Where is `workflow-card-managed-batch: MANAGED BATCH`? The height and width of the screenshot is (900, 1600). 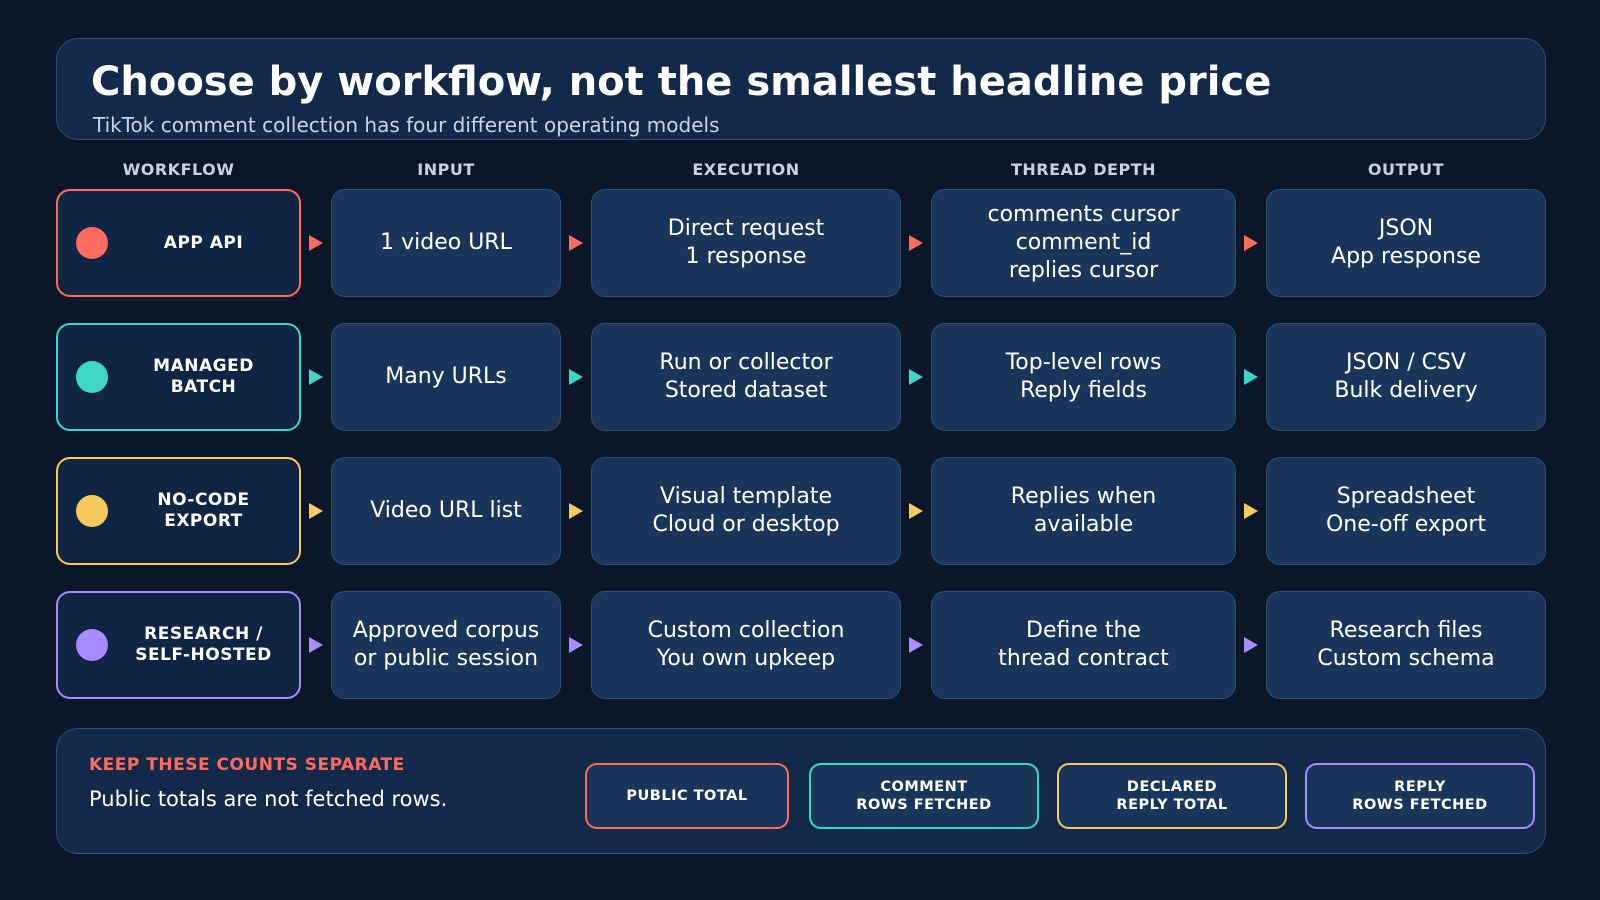 workflow-card-managed-batch: MANAGED BATCH is located at coordinates (178, 377).